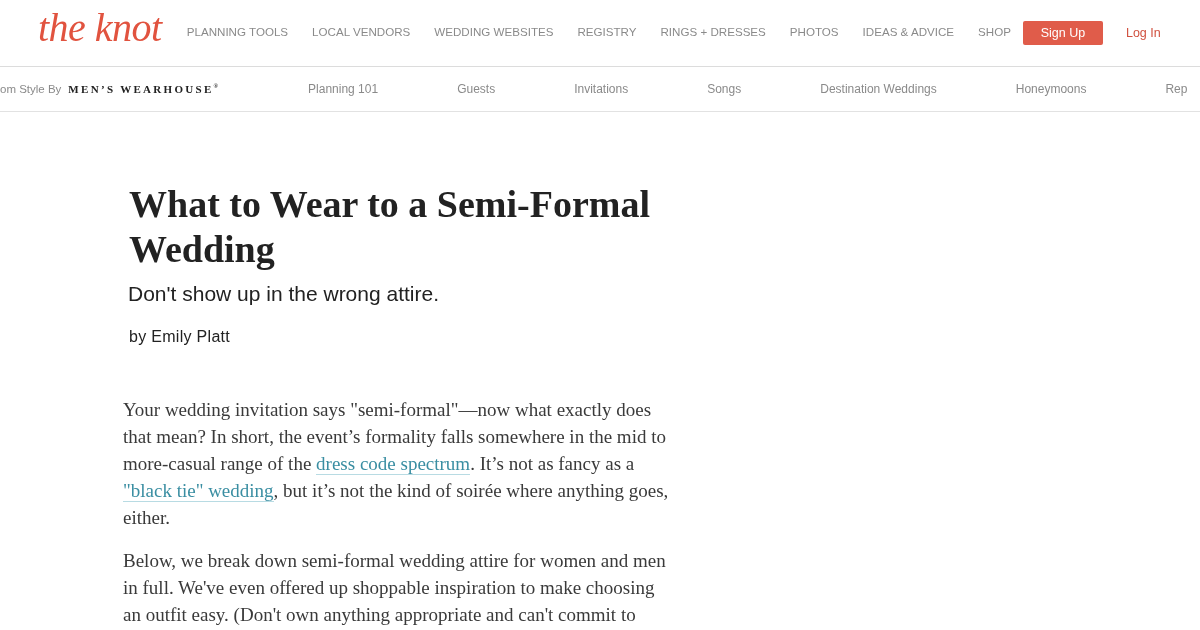 Image resolution: width=1200 pixels, height=630 pixels. Describe the element at coordinates (494, 31) in the screenshot. I see `nav-link: WEDDING WEBSITES` at that location.